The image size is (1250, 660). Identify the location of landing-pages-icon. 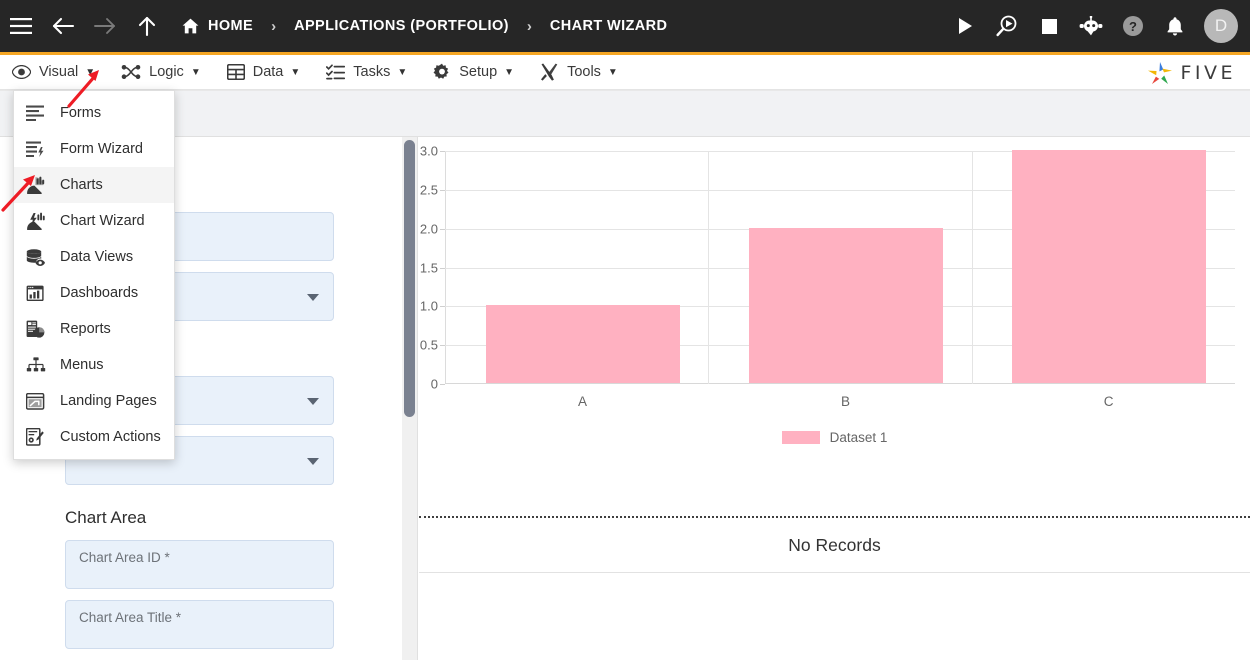
(39, 401).